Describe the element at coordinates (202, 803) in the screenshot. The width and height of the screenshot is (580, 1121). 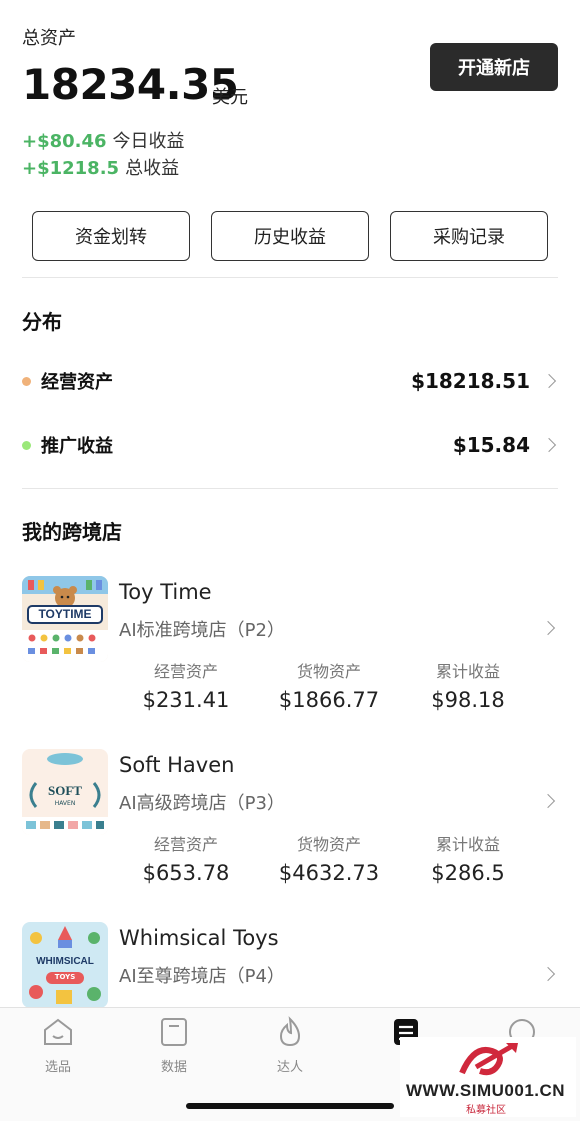
I see `store-tier: AI高级跨境店（P3）` at that location.